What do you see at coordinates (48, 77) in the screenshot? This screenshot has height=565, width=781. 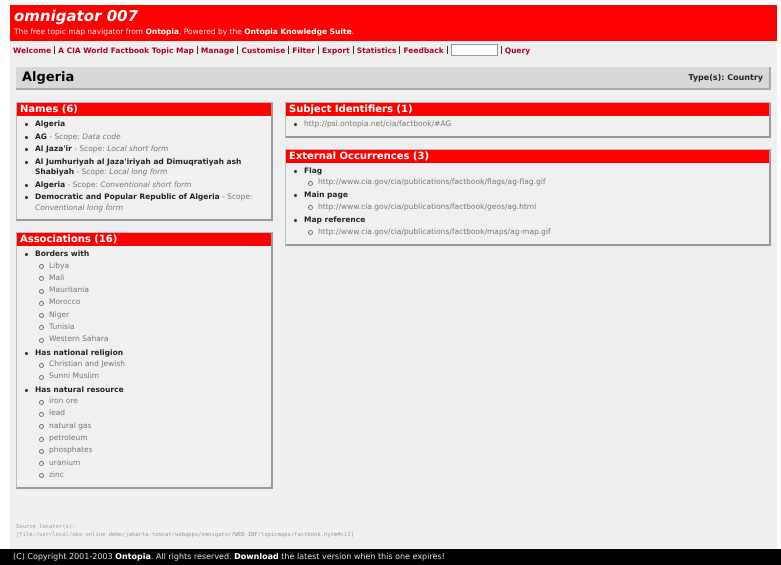 I see `topic-title: Algeria` at bounding box center [48, 77].